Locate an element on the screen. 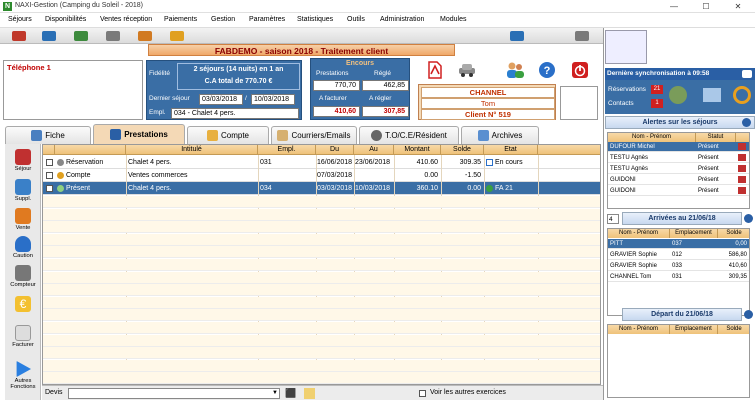 Image resolution: width=755 pixels, height=400 pixels. tab-fiche: Fiche is located at coordinates (48, 135).